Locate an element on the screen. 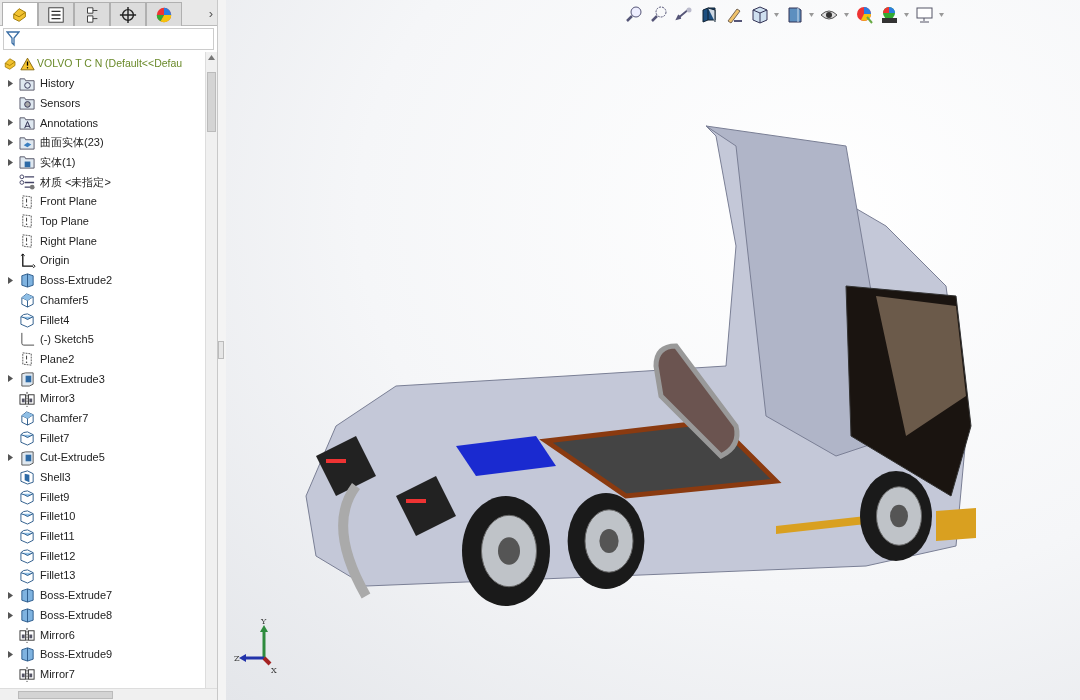 The width and height of the screenshot is (1080, 700). tree-item: Chamfer5 is located at coordinates (64, 300).